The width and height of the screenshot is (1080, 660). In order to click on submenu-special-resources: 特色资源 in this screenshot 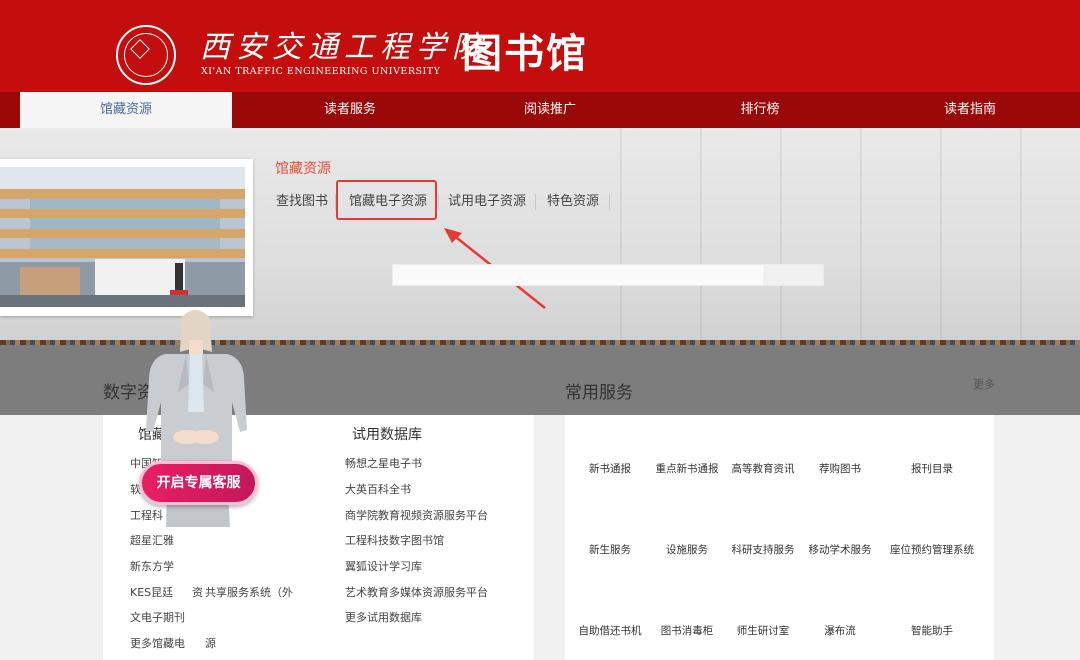, I will do `click(573, 202)`.